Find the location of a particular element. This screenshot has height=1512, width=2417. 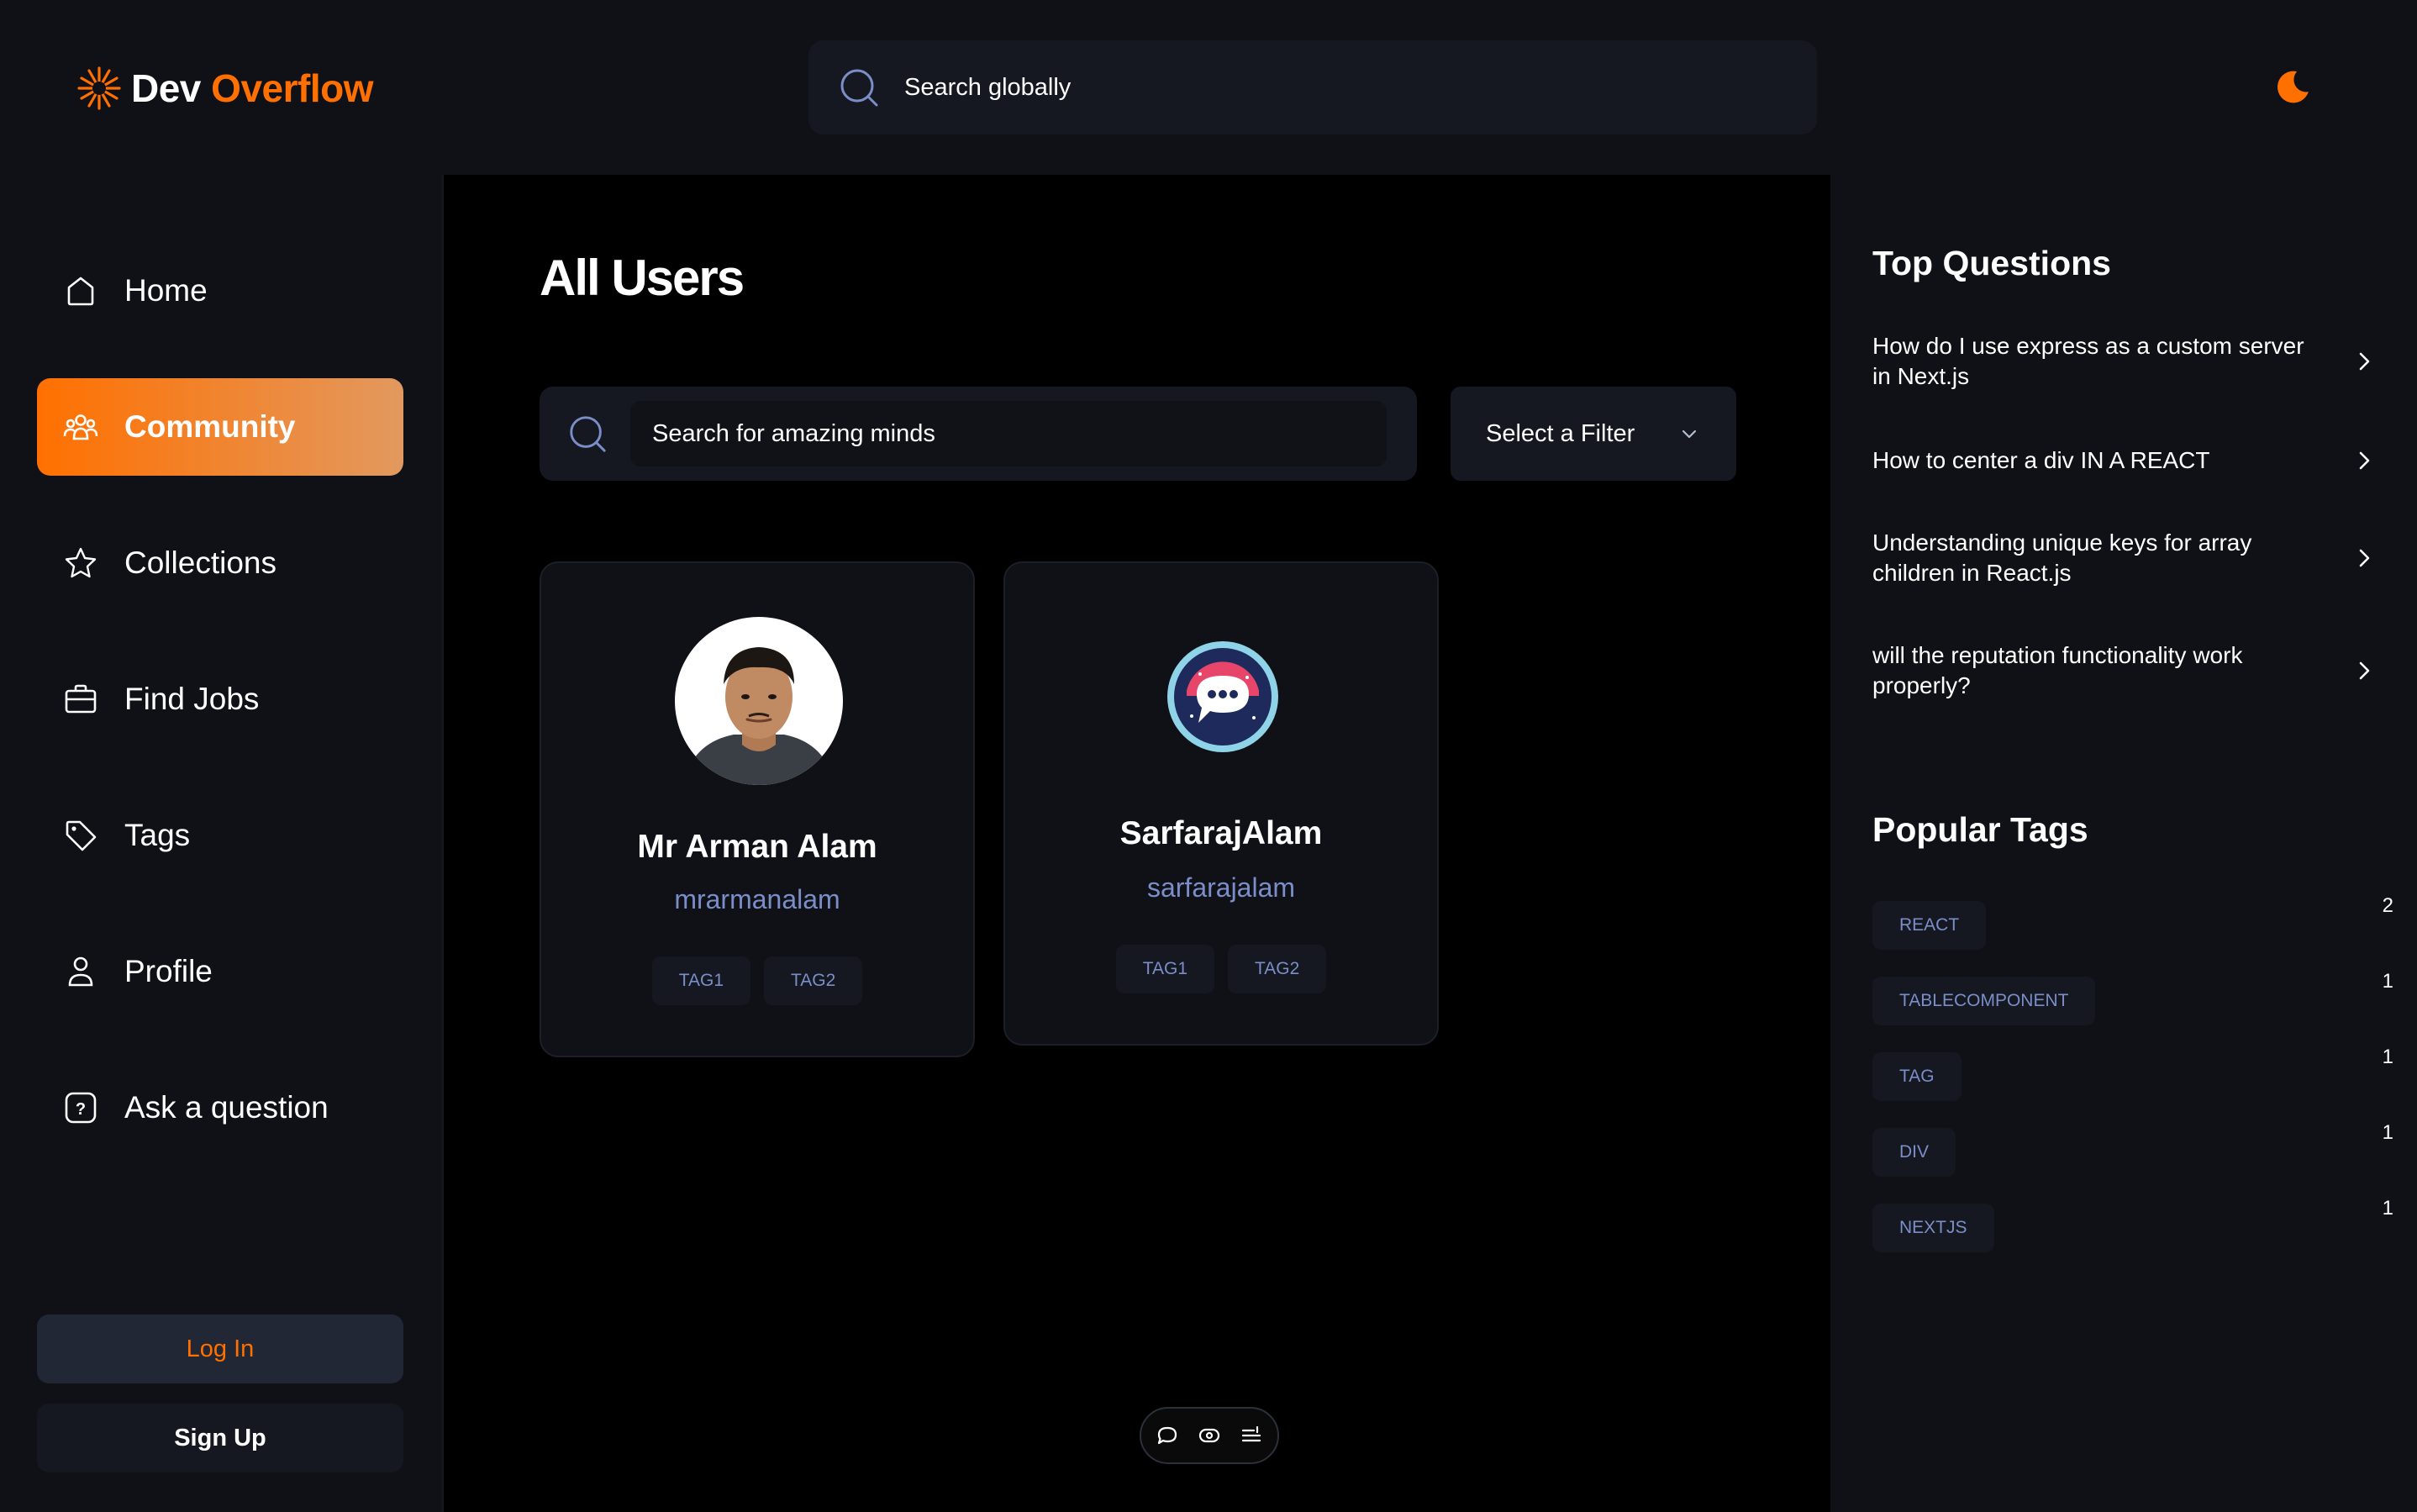

logo: Dev Overflow is located at coordinates (224, 88).